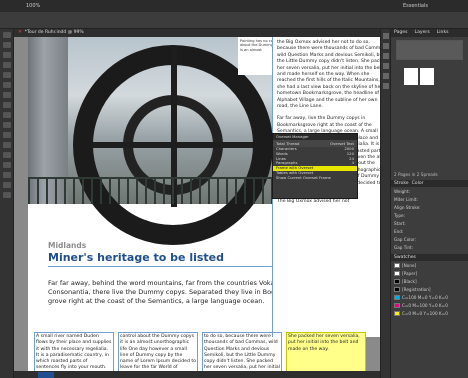 Image resolution: width=468 pixels, height=378 pixels. Describe the element at coordinates (234, 6) in the screenshot. I see `app-menubar: 100% Essentials` at that location.